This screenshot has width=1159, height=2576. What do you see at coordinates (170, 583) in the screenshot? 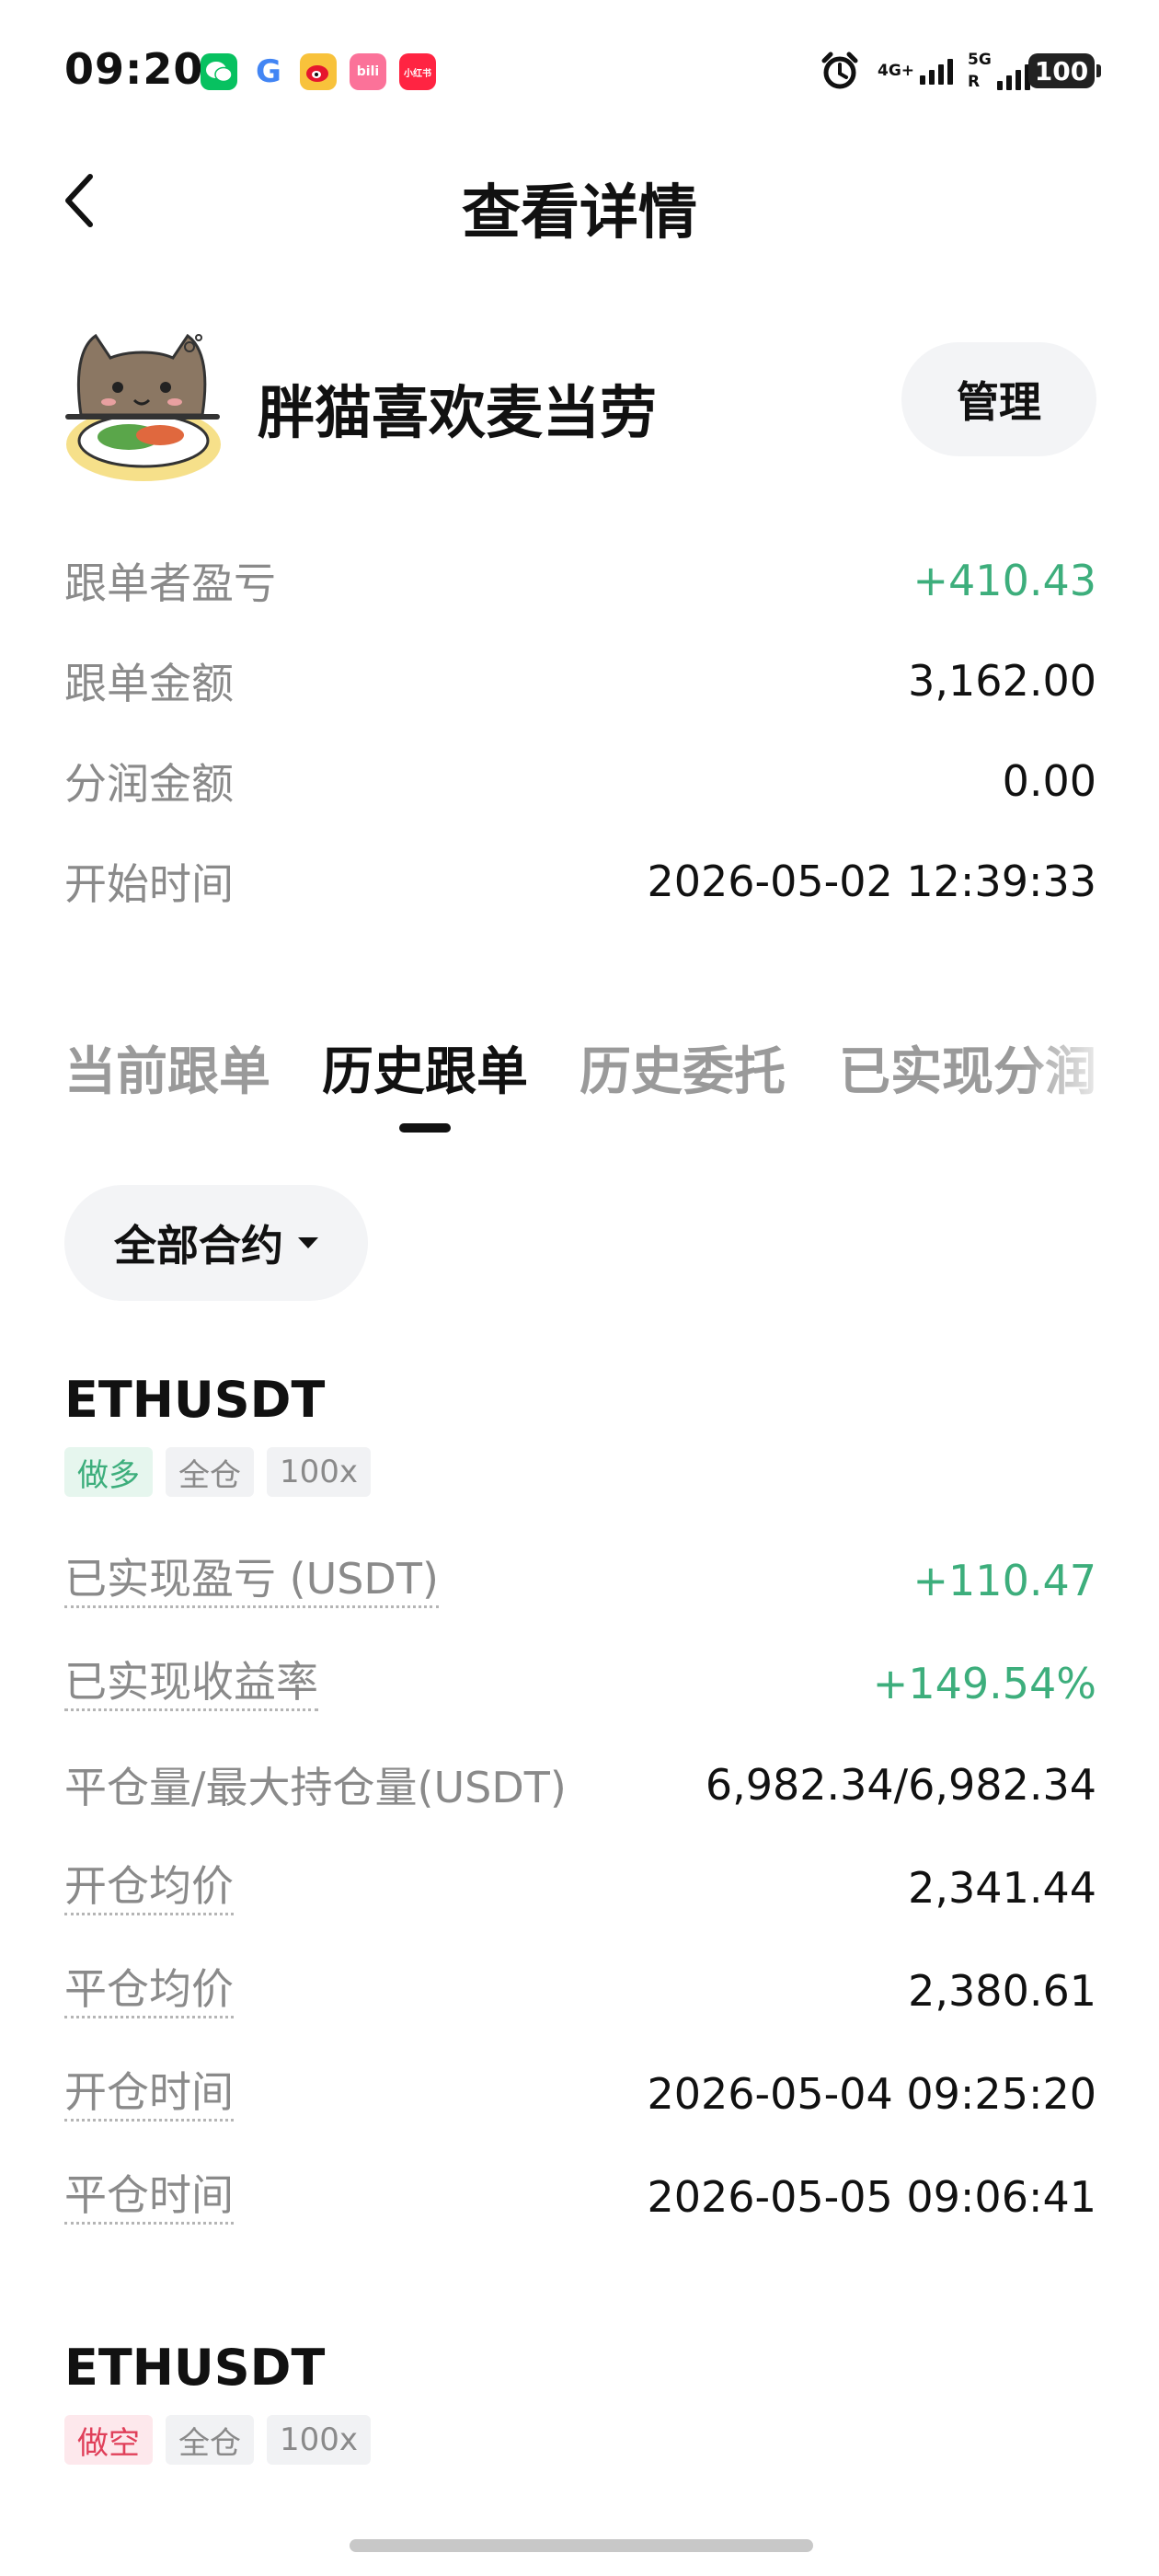
I see `summary-label: 跟单者盈亏` at bounding box center [170, 583].